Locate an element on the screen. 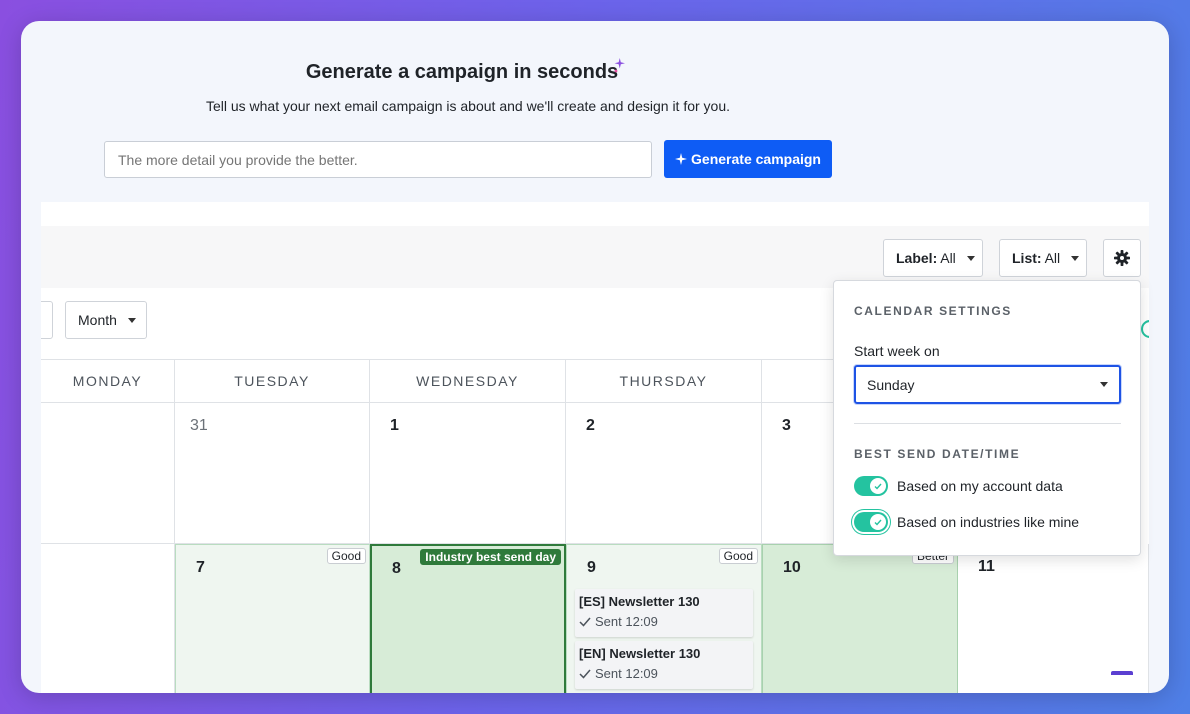  weekday-monday: MONDAY is located at coordinates (108, 381).